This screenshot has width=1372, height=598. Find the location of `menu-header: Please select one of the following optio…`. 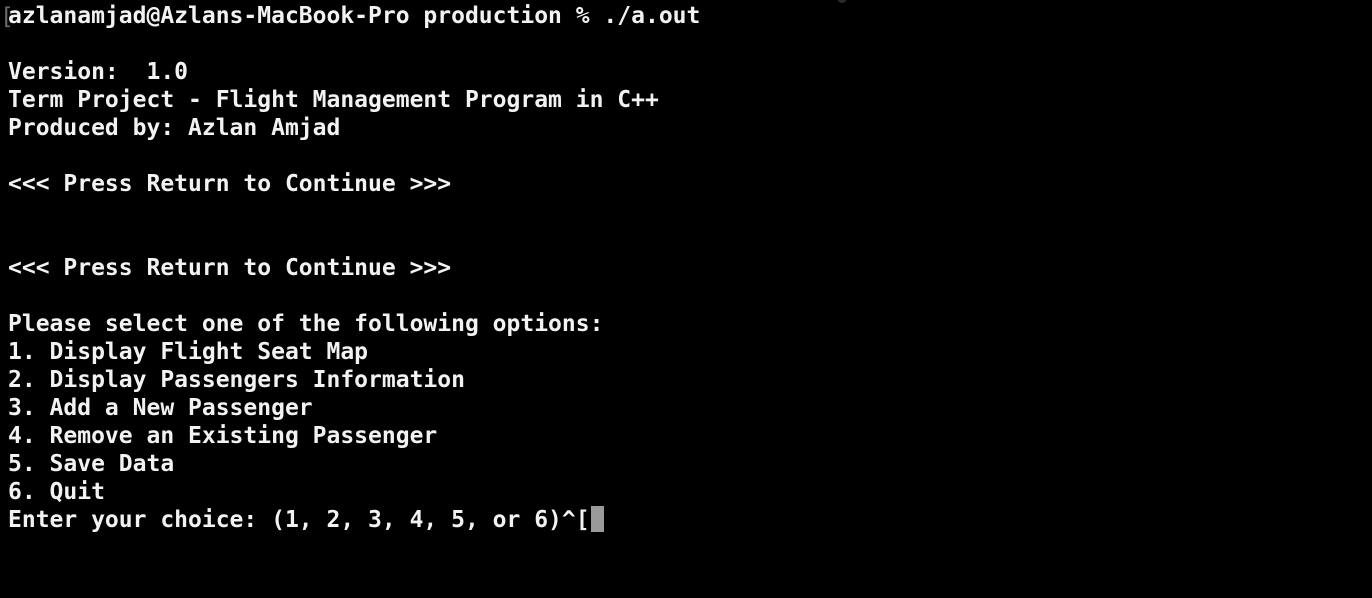

menu-header: Please select one of the following optio… is located at coordinates (306, 324).